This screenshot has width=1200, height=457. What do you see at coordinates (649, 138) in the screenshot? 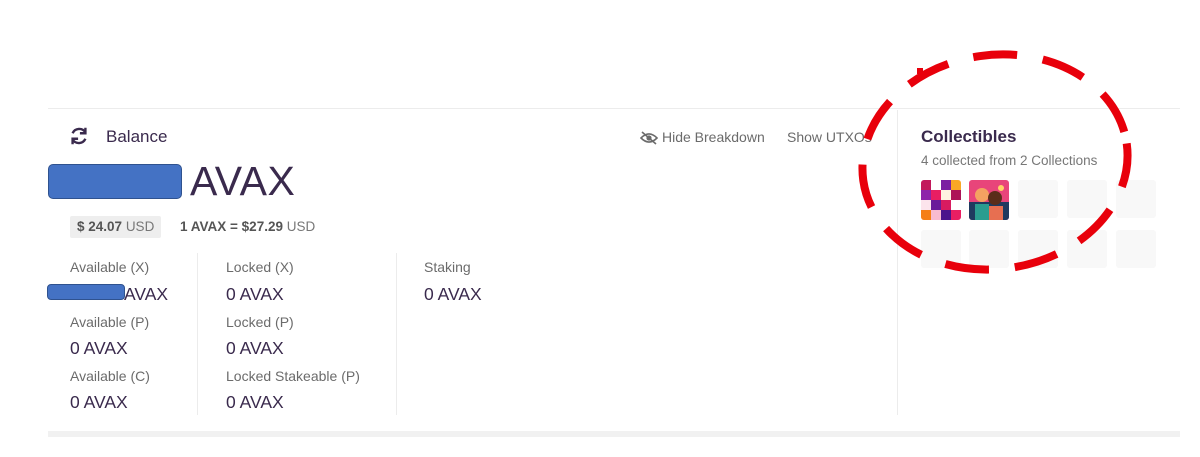
I see `eye-slash-icon` at bounding box center [649, 138].